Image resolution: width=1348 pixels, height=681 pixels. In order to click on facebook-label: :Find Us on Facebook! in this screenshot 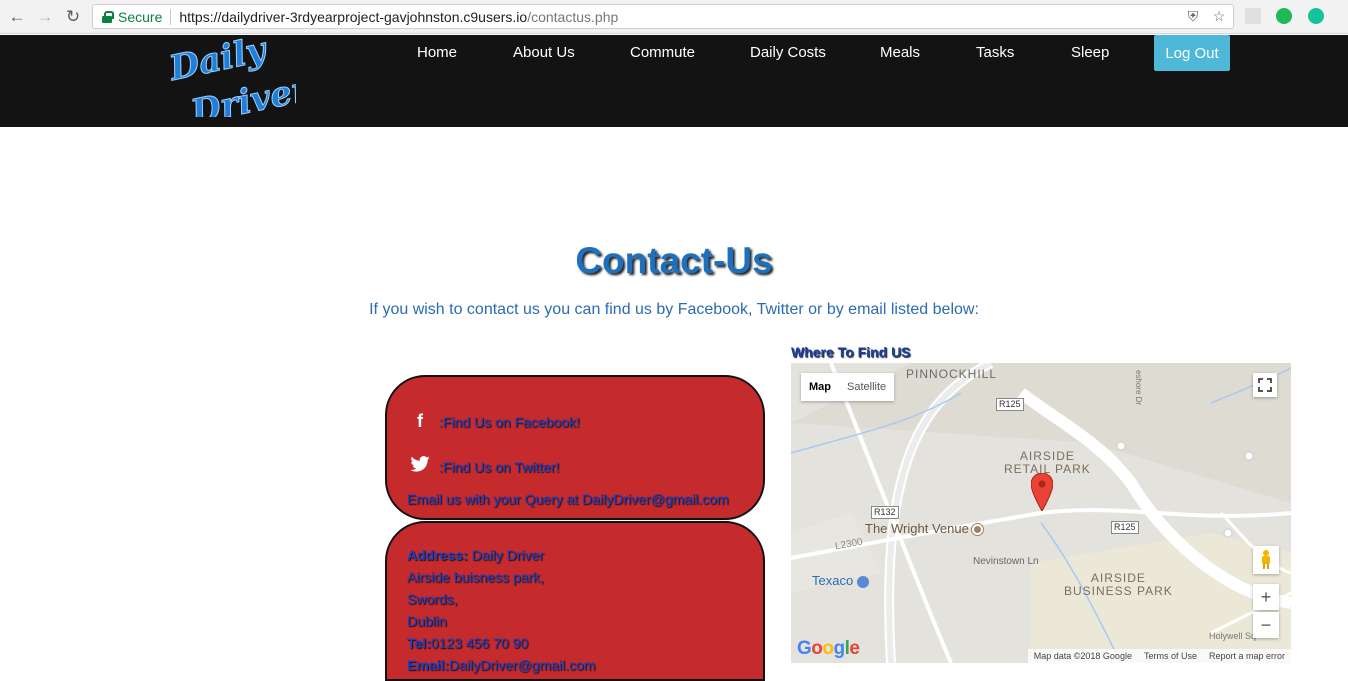, I will do `click(509, 421)`.